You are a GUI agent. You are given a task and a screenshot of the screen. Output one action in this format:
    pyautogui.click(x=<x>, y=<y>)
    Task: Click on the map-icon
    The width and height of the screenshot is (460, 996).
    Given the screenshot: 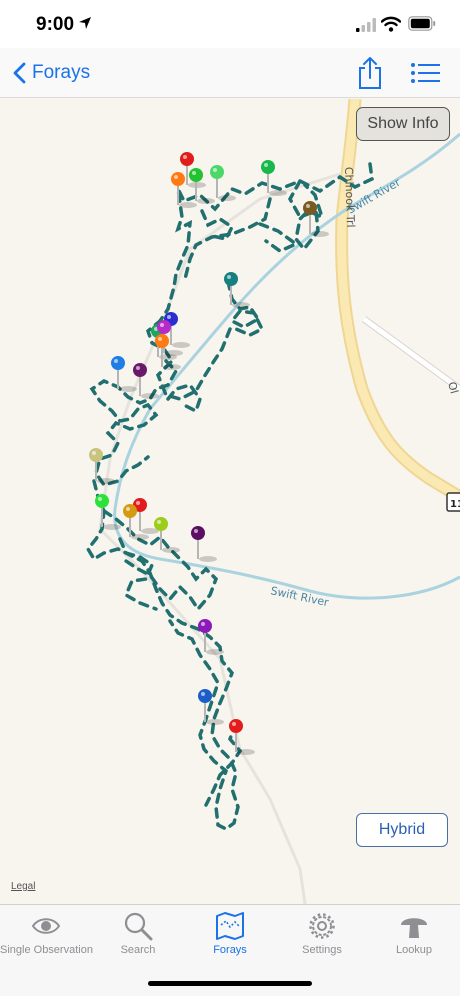 What is the action you would take?
    pyautogui.click(x=230, y=926)
    